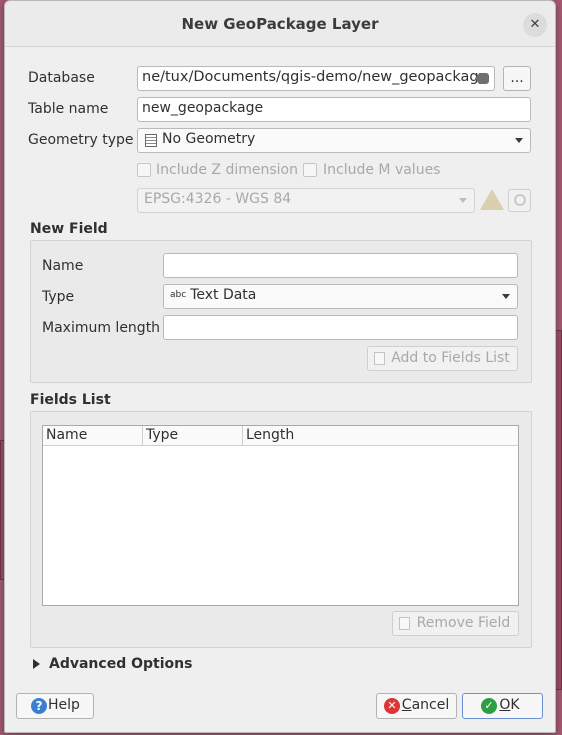  What do you see at coordinates (406, 705) in the screenshot?
I see `cancel-mnemonic: C` at bounding box center [406, 705].